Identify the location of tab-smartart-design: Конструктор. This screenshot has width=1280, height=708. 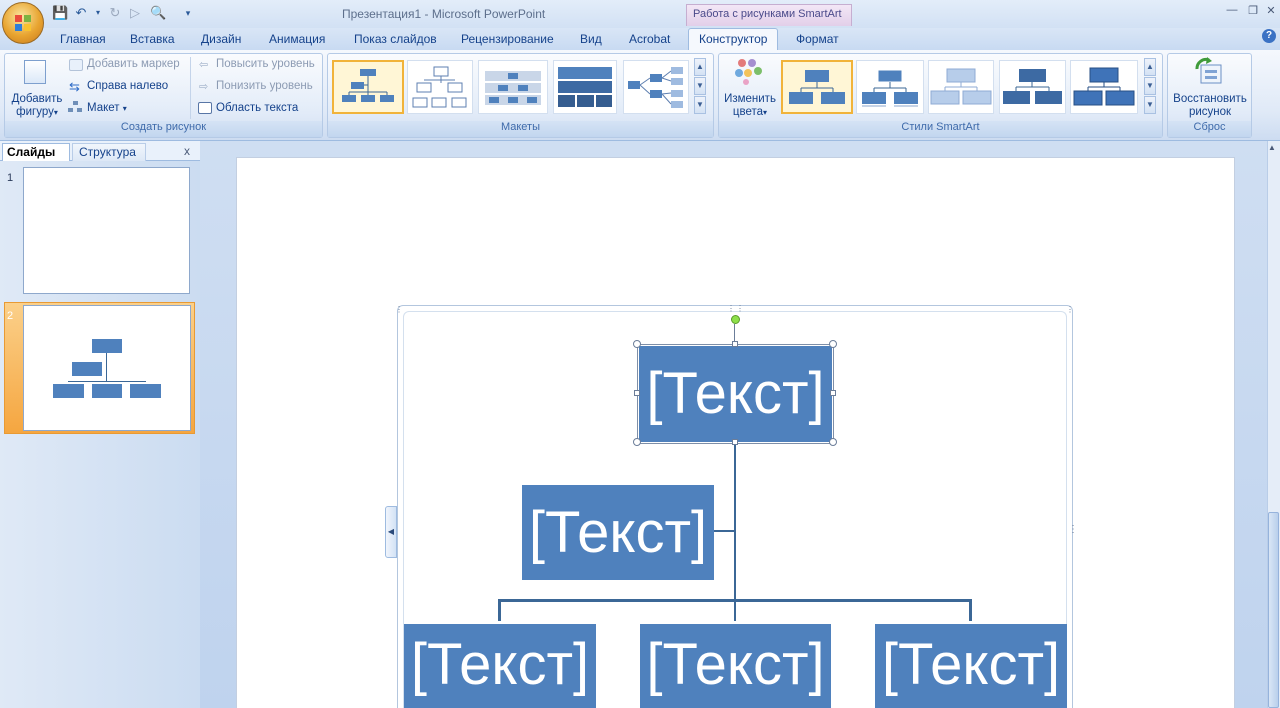
(733, 41).